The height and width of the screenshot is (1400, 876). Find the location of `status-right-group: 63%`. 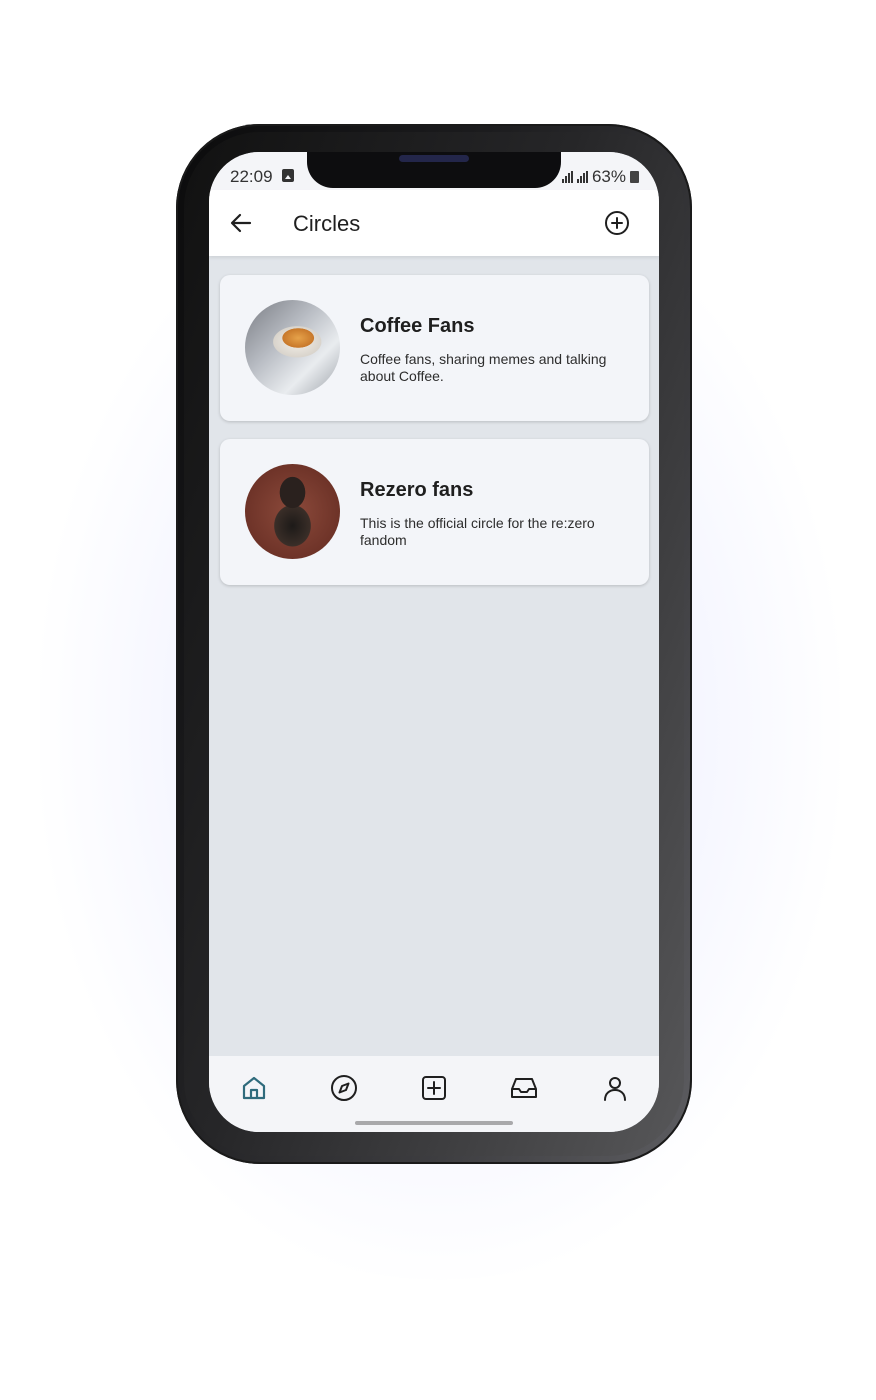

status-right-group: 63% is located at coordinates (600, 177).